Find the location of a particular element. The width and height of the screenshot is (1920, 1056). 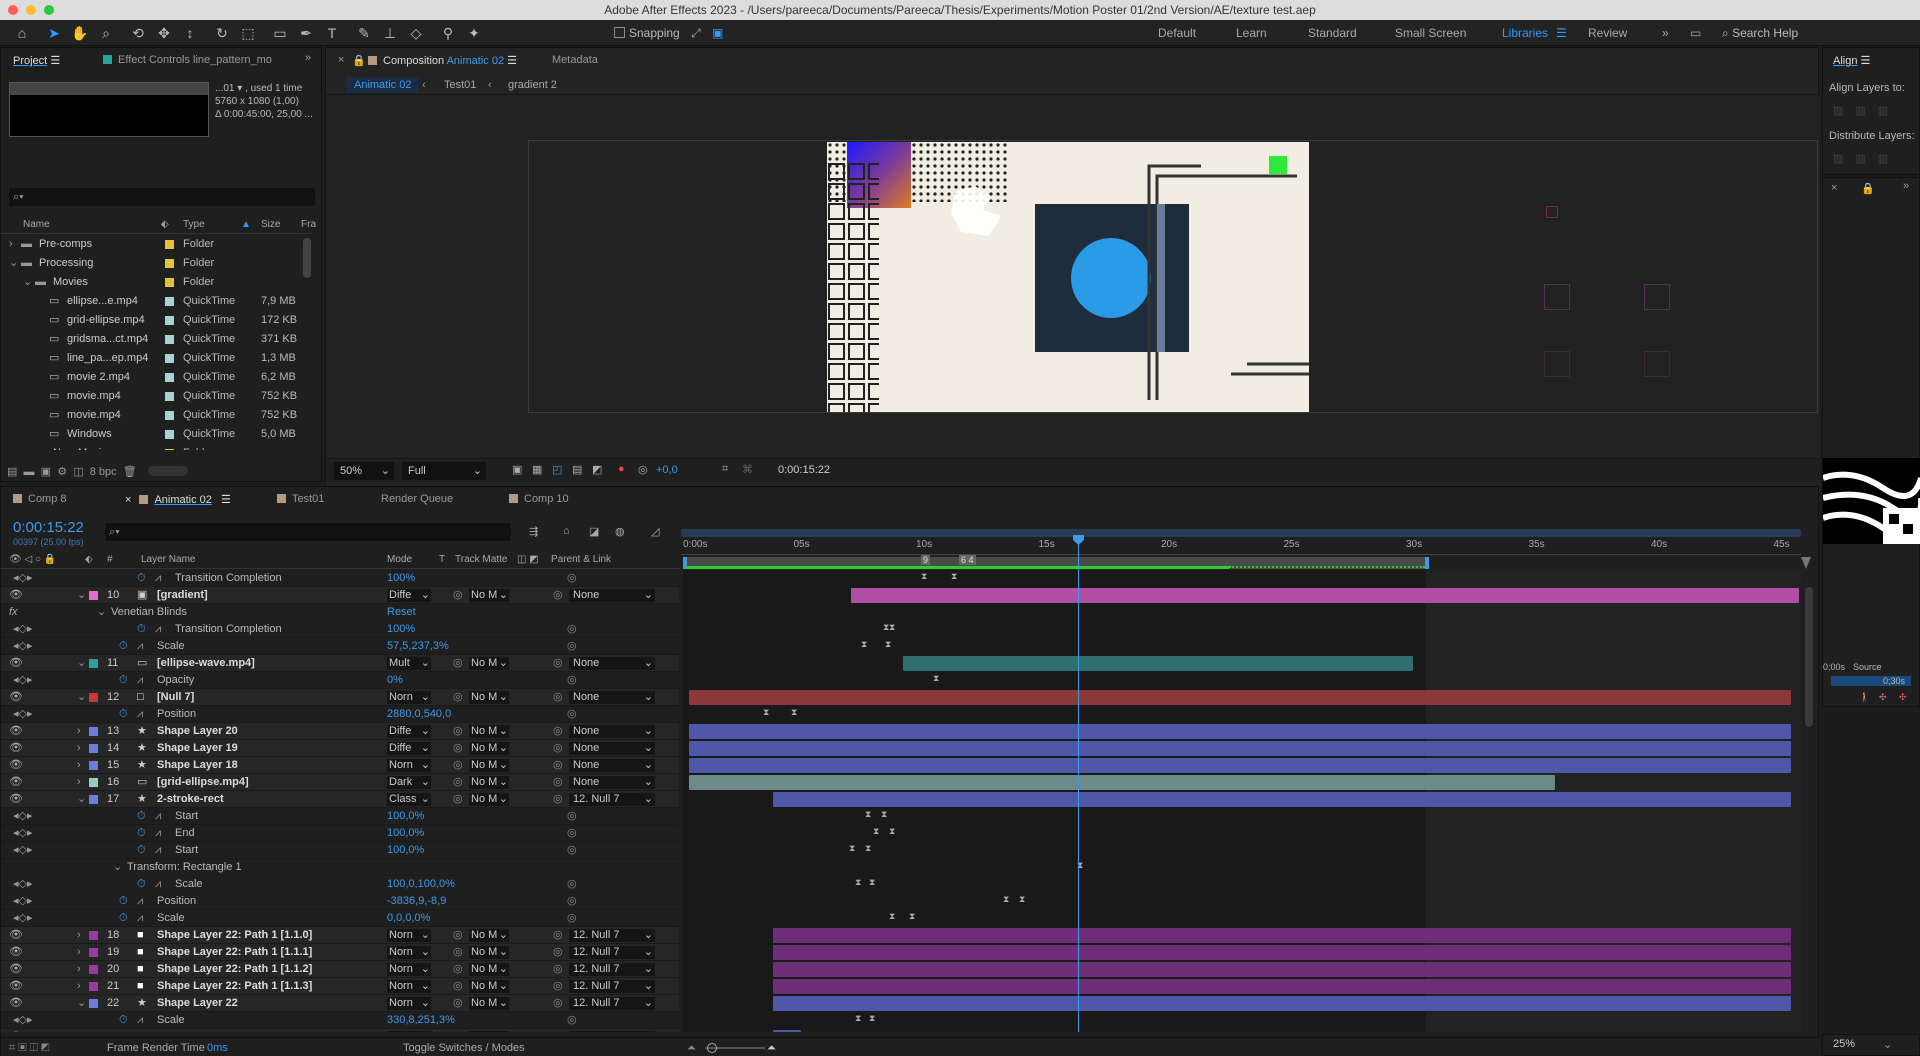

layer-row: 👁 ⌄ 12 □ [Null 7] Norn ⌄ ◎ No M ⌄ ◎ None ⌄ is located at coordinates (340, 697).